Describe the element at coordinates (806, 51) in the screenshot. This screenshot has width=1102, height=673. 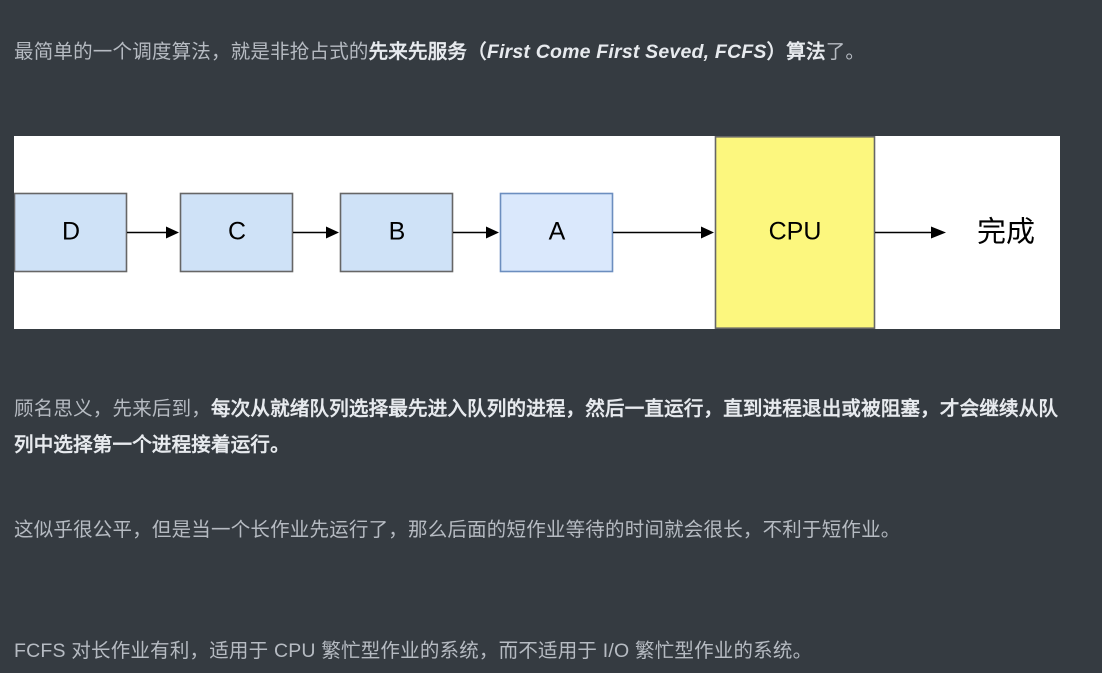
I see `intro-bold-tail: 算法` at that location.